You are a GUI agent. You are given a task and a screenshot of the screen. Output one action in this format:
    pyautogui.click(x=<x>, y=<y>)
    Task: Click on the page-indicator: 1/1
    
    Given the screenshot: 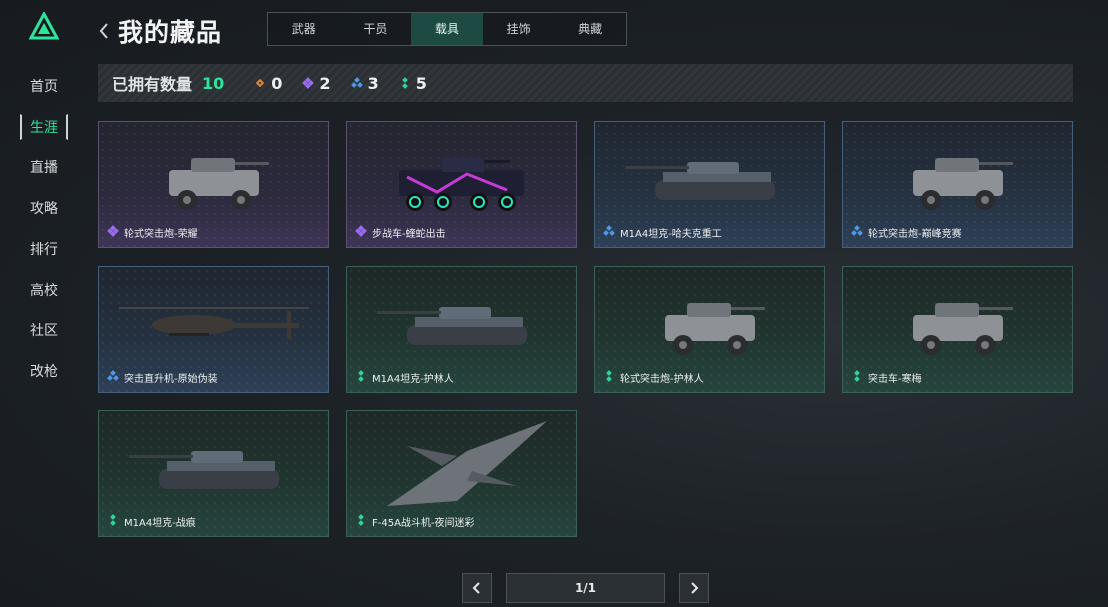 What is the action you would take?
    pyautogui.click(x=585, y=588)
    